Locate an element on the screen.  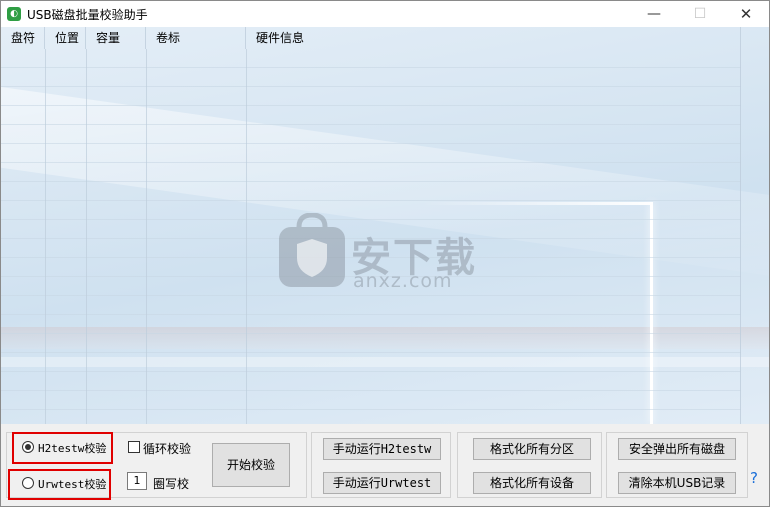
column-capacity: 容量 is located at coordinates (116, 38).